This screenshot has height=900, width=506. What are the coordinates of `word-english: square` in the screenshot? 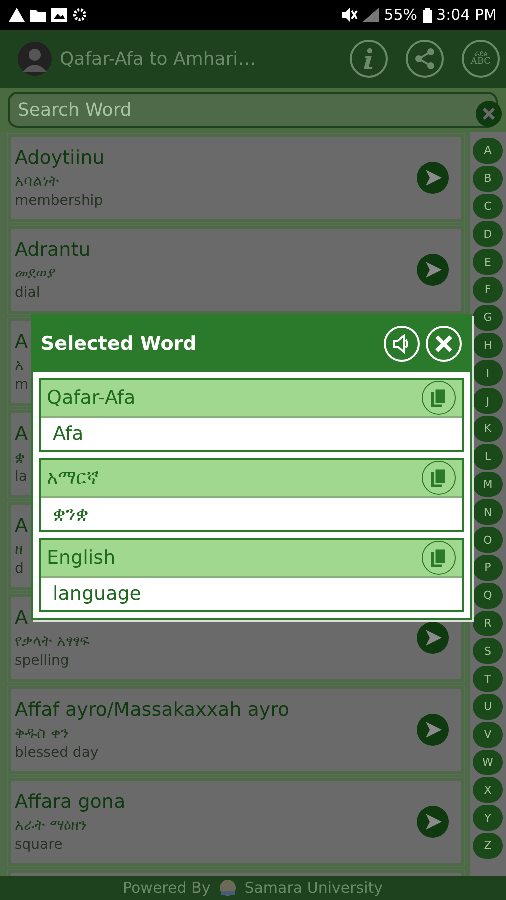 It's located at (39, 845).